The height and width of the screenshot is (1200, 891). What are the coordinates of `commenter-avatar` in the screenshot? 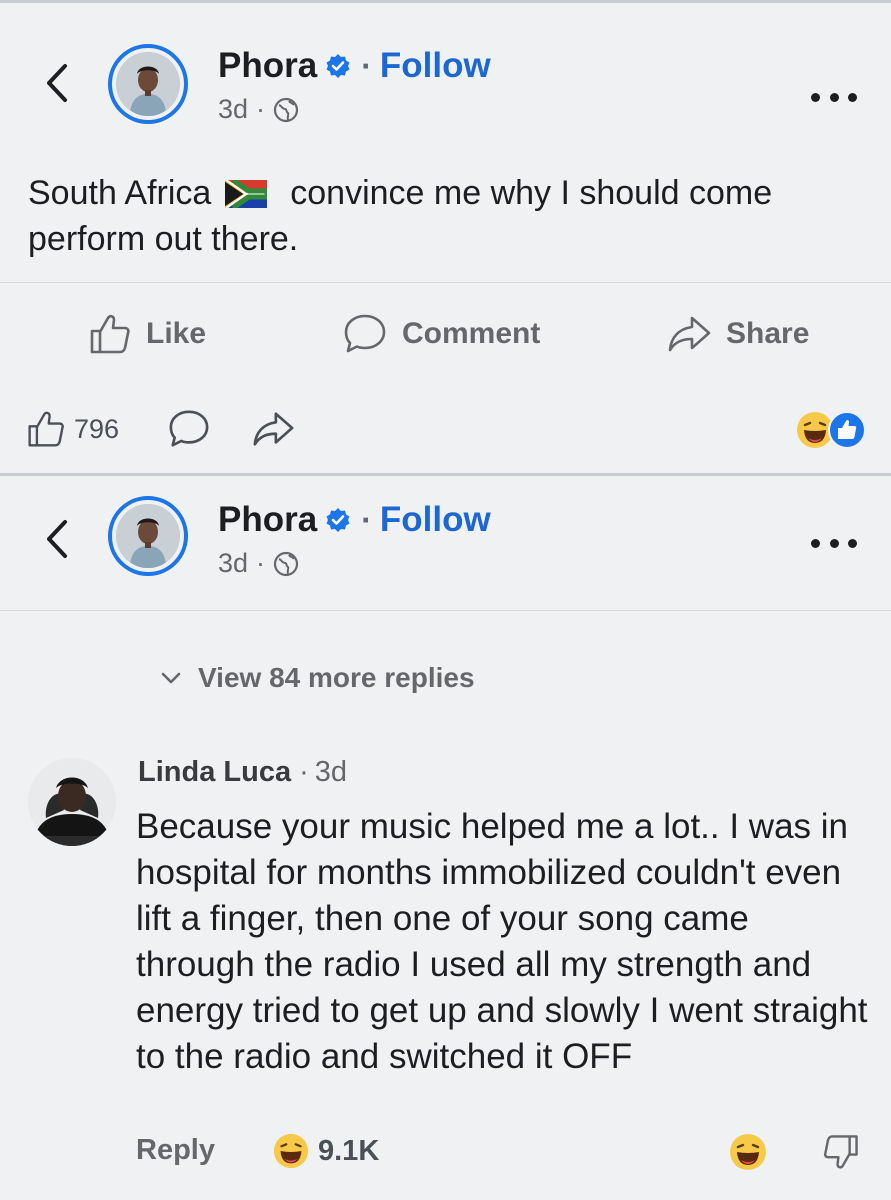 It's located at (72, 802).